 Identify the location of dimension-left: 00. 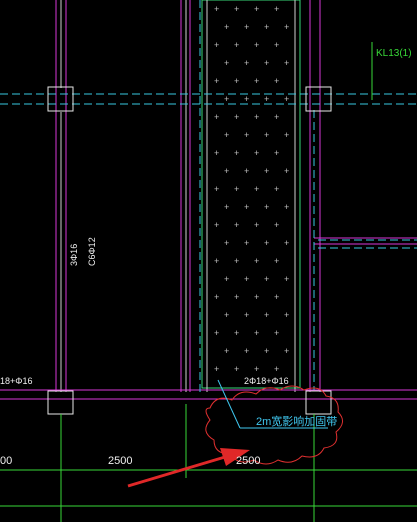
(6, 461).